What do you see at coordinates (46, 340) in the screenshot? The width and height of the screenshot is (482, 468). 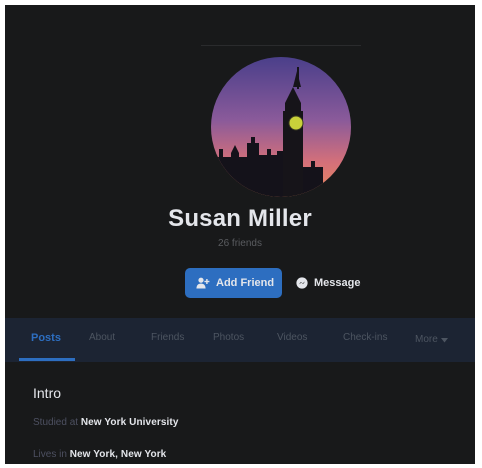 I see `tab-posts: Posts` at bounding box center [46, 340].